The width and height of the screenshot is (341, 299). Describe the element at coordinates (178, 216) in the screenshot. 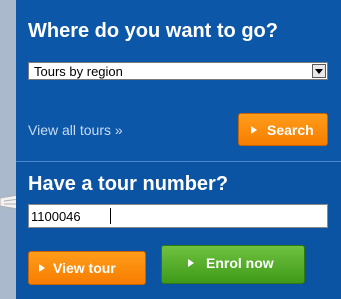

I see `tour-number-input: 1100046` at that location.